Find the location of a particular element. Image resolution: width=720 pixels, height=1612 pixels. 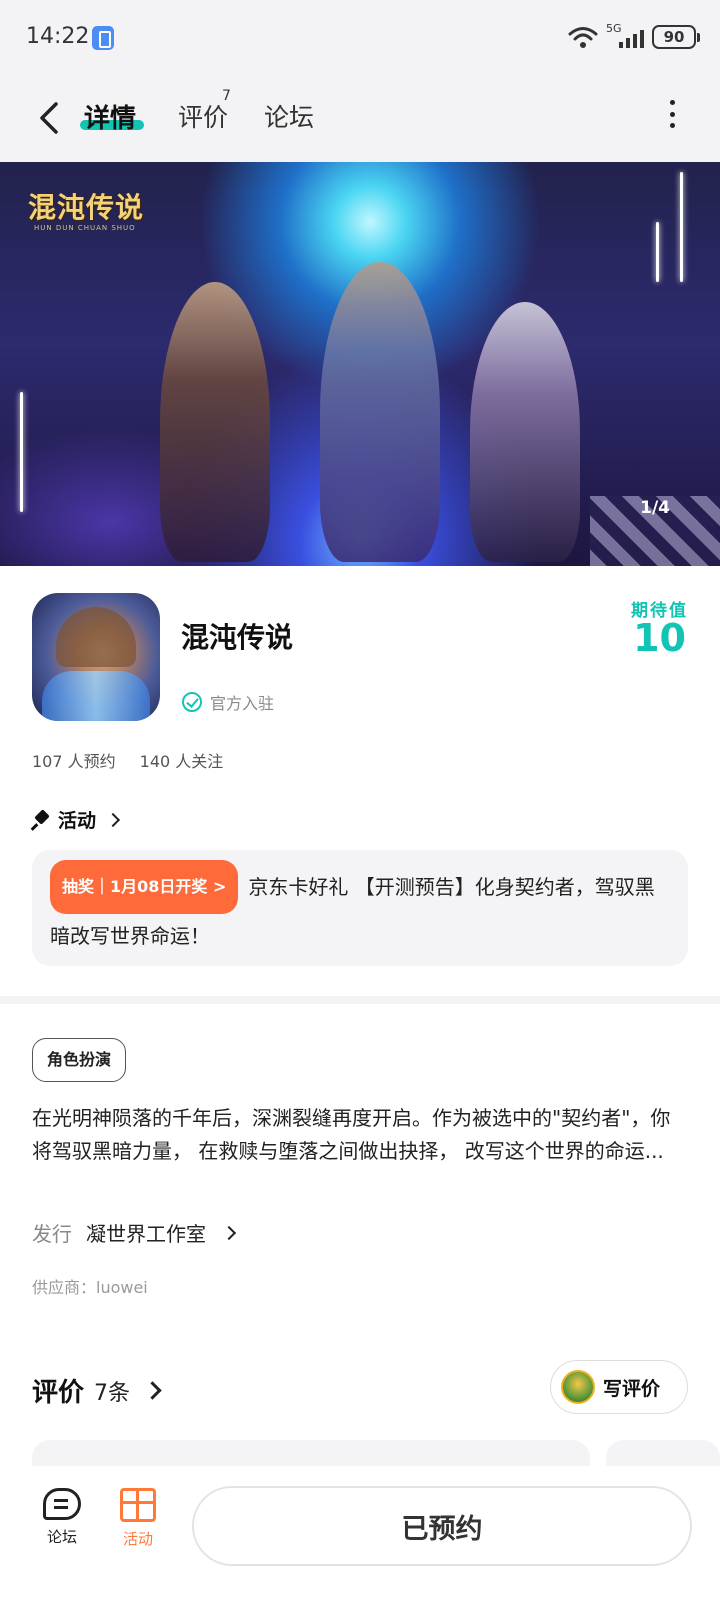

bottom-activity-button: 活动 is located at coordinates (138, 1518).